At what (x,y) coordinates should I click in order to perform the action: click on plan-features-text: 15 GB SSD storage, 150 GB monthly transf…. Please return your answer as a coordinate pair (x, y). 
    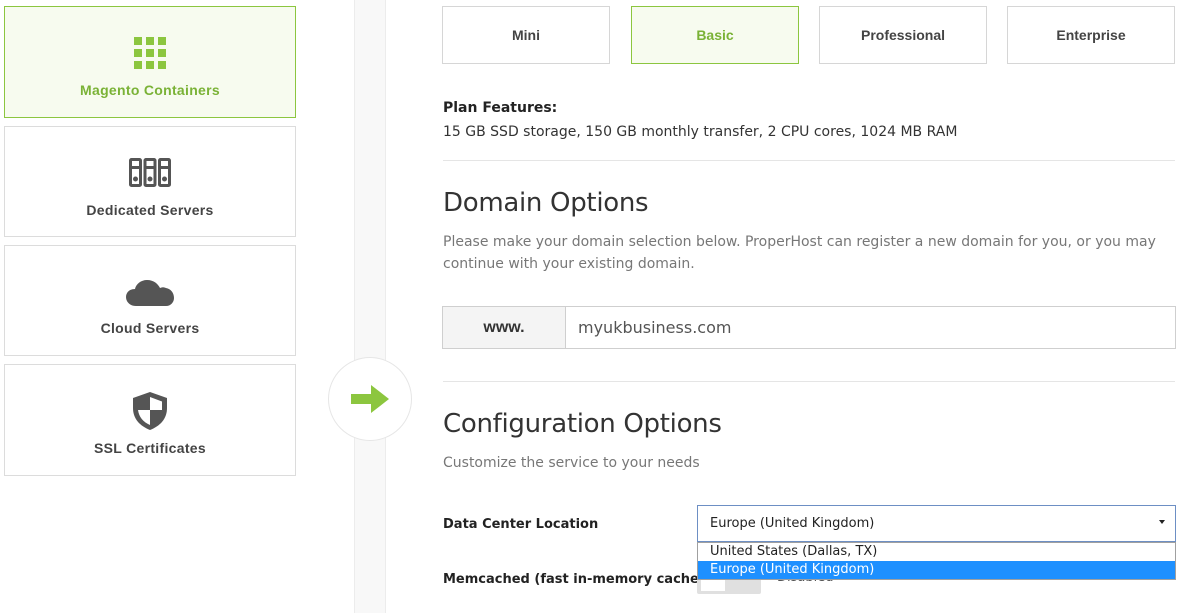
    Looking at the image, I should click on (700, 132).